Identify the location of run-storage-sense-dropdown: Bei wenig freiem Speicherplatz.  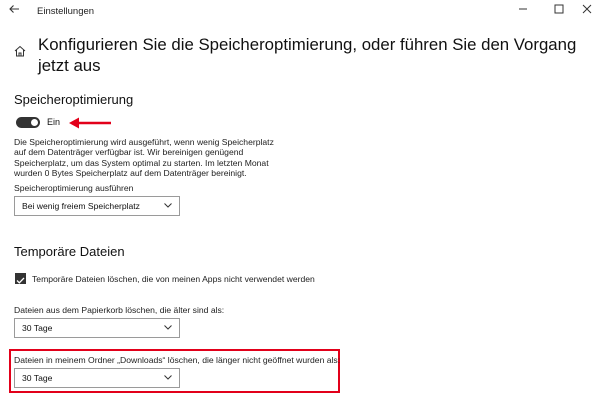
(97, 206).